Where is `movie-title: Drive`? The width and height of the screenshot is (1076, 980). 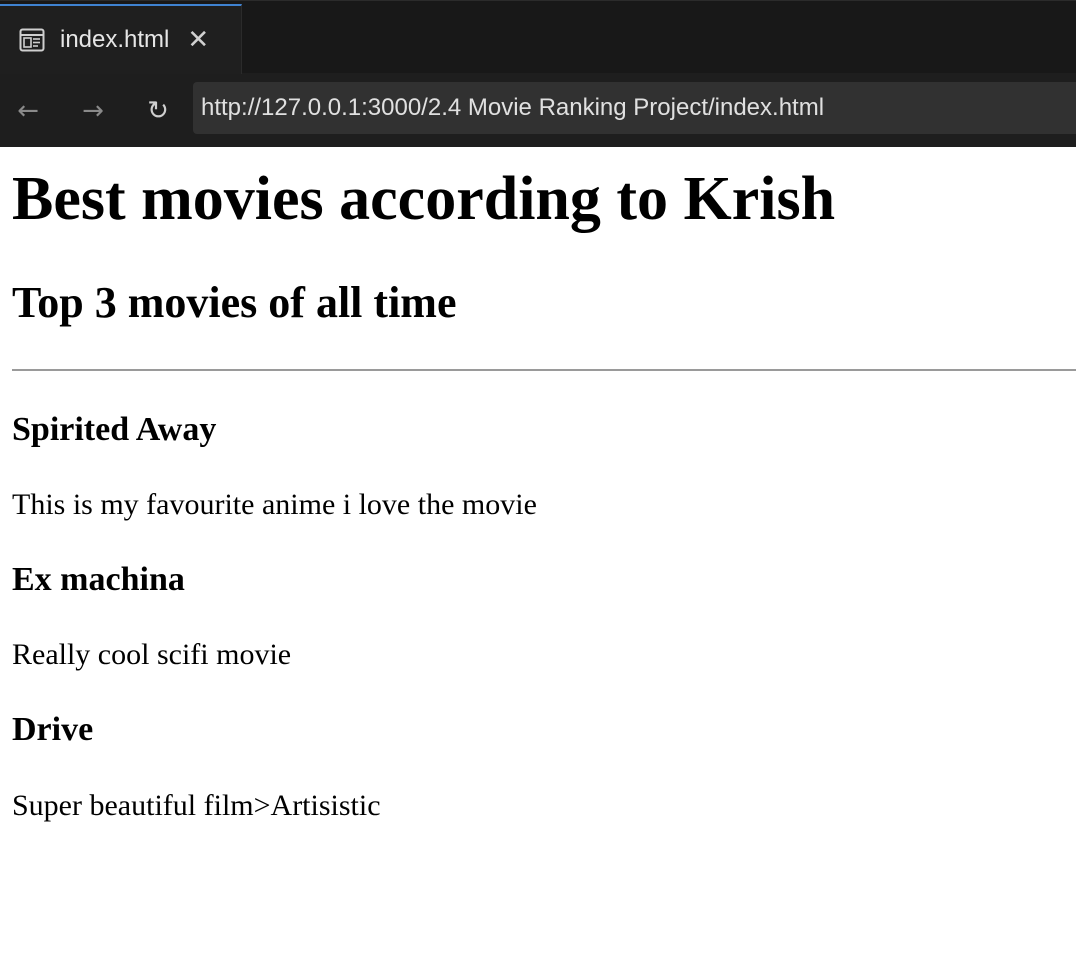
movie-title: Drive is located at coordinates (53, 730).